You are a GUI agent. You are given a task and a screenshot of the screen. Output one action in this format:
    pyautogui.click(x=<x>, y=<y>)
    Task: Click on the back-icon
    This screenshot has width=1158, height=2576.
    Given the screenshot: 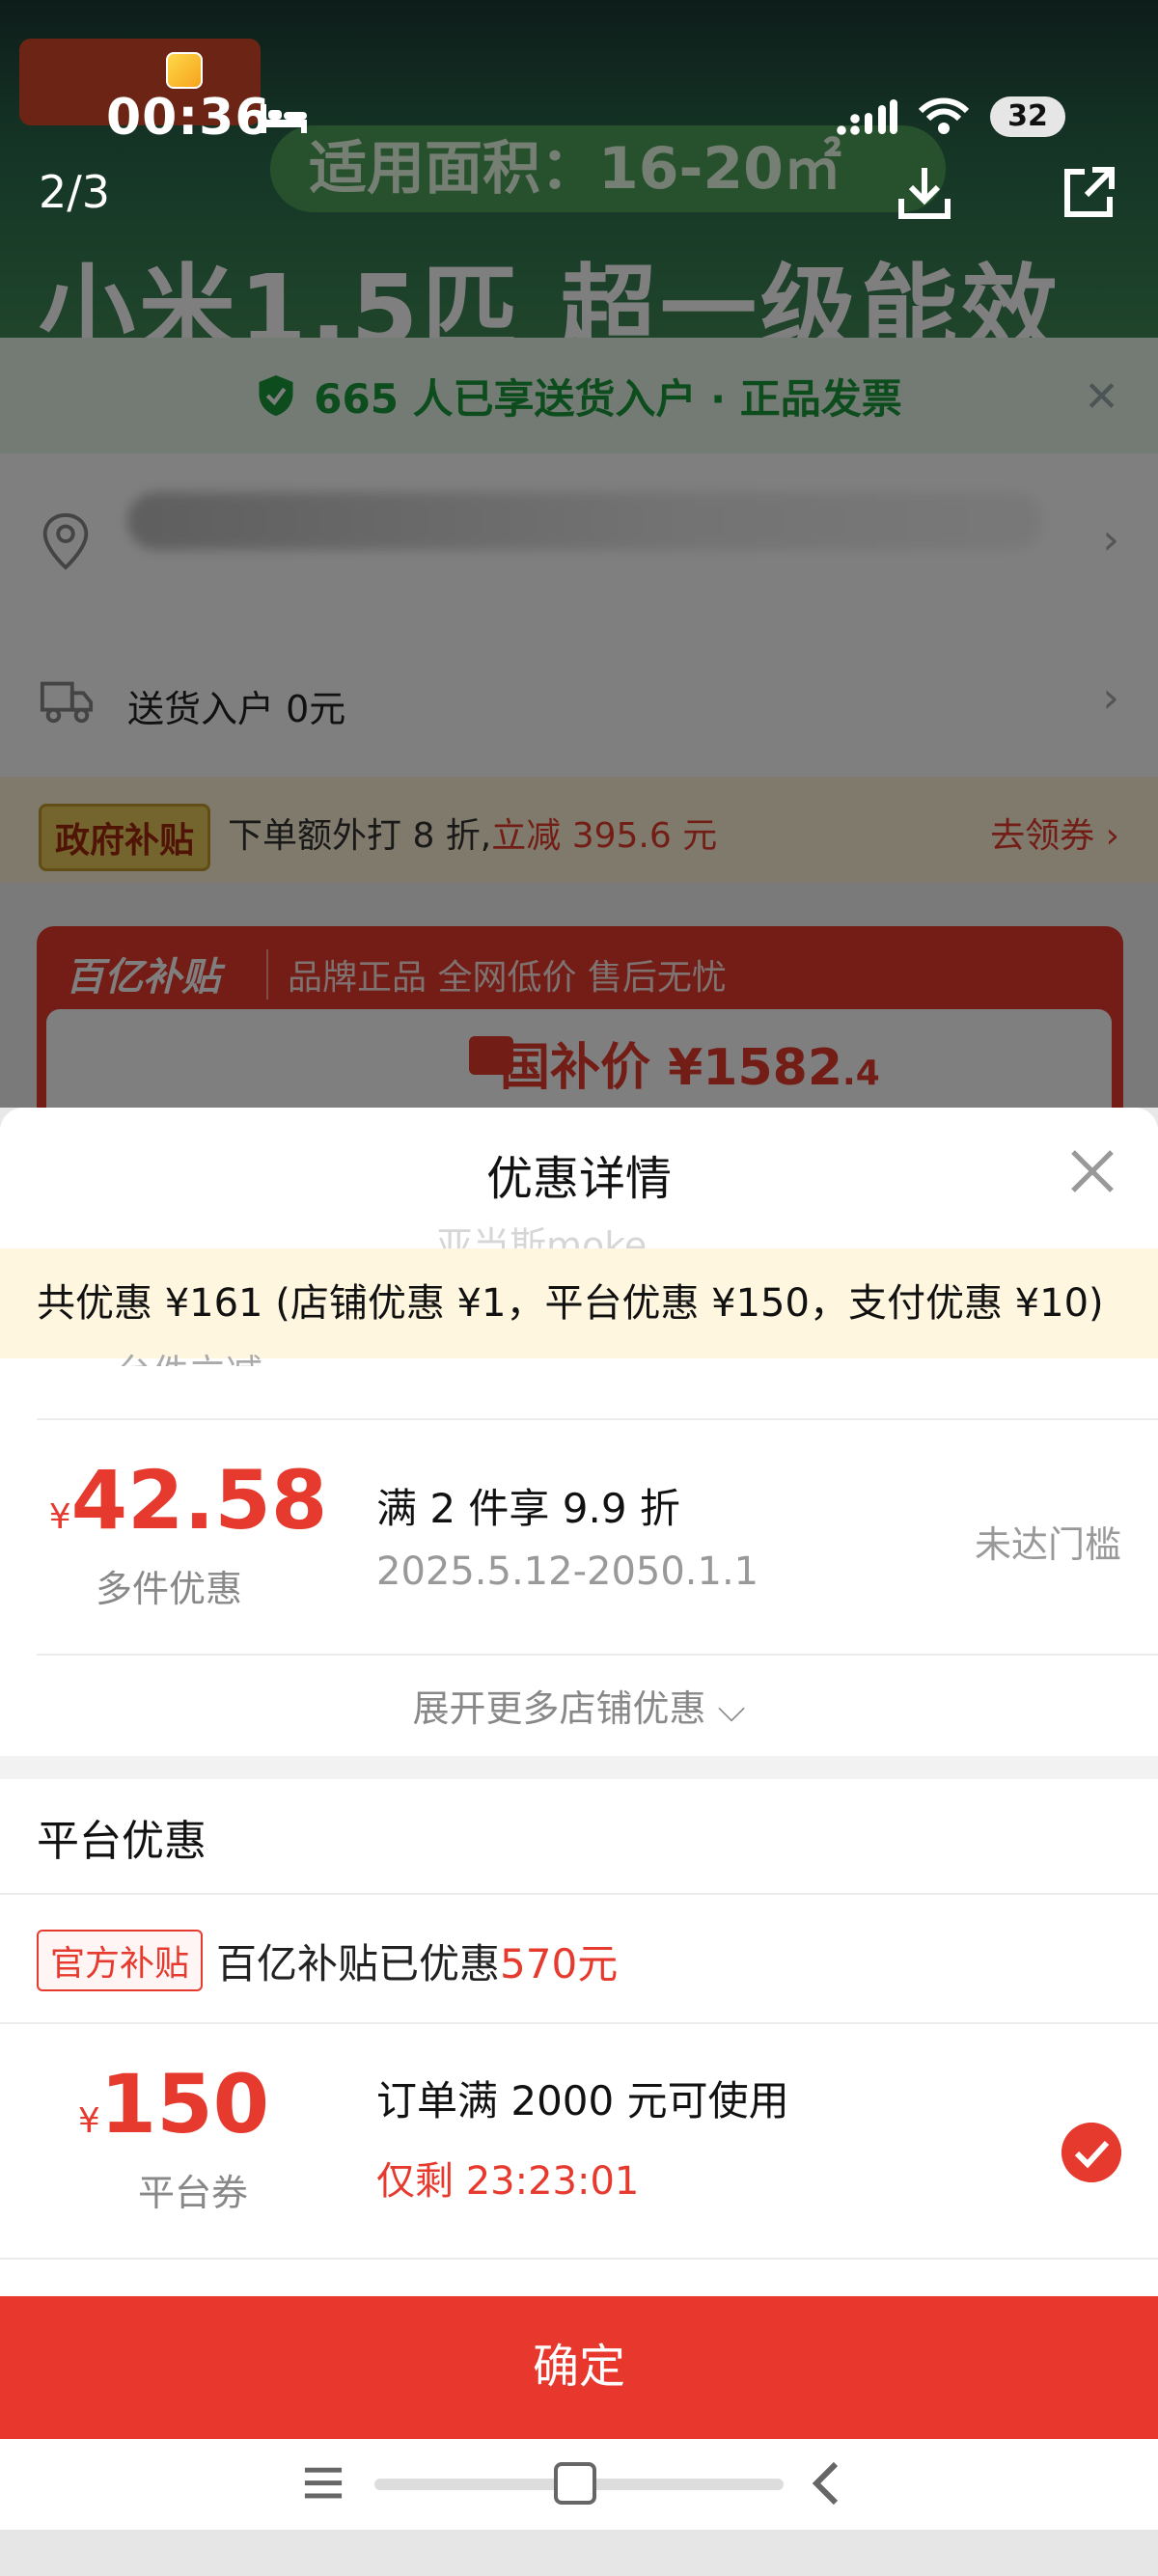 What is the action you would take?
    pyautogui.click(x=826, y=2483)
    